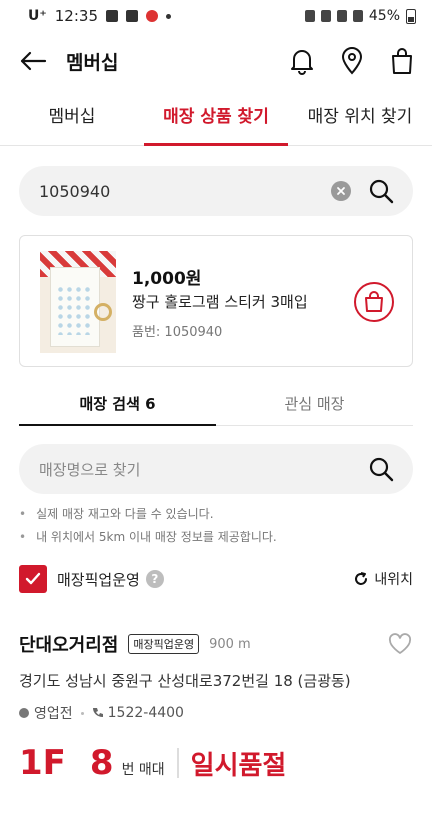 This screenshot has width=432, height=814. What do you see at coordinates (164, 644) in the screenshot?
I see `pickup-badge: 매장픽업운영` at bounding box center [164, 644].